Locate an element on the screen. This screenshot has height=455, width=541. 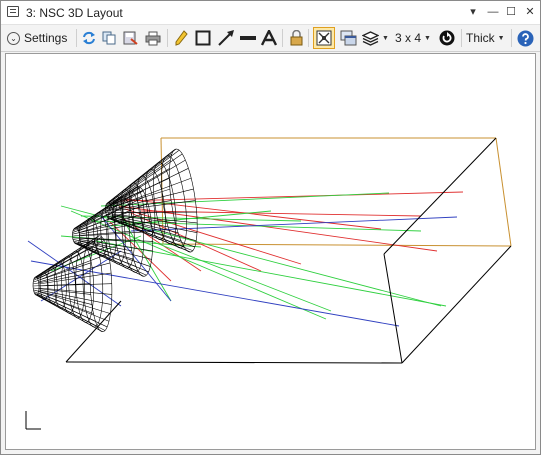
window-icon is located at coordinates (13, 11).